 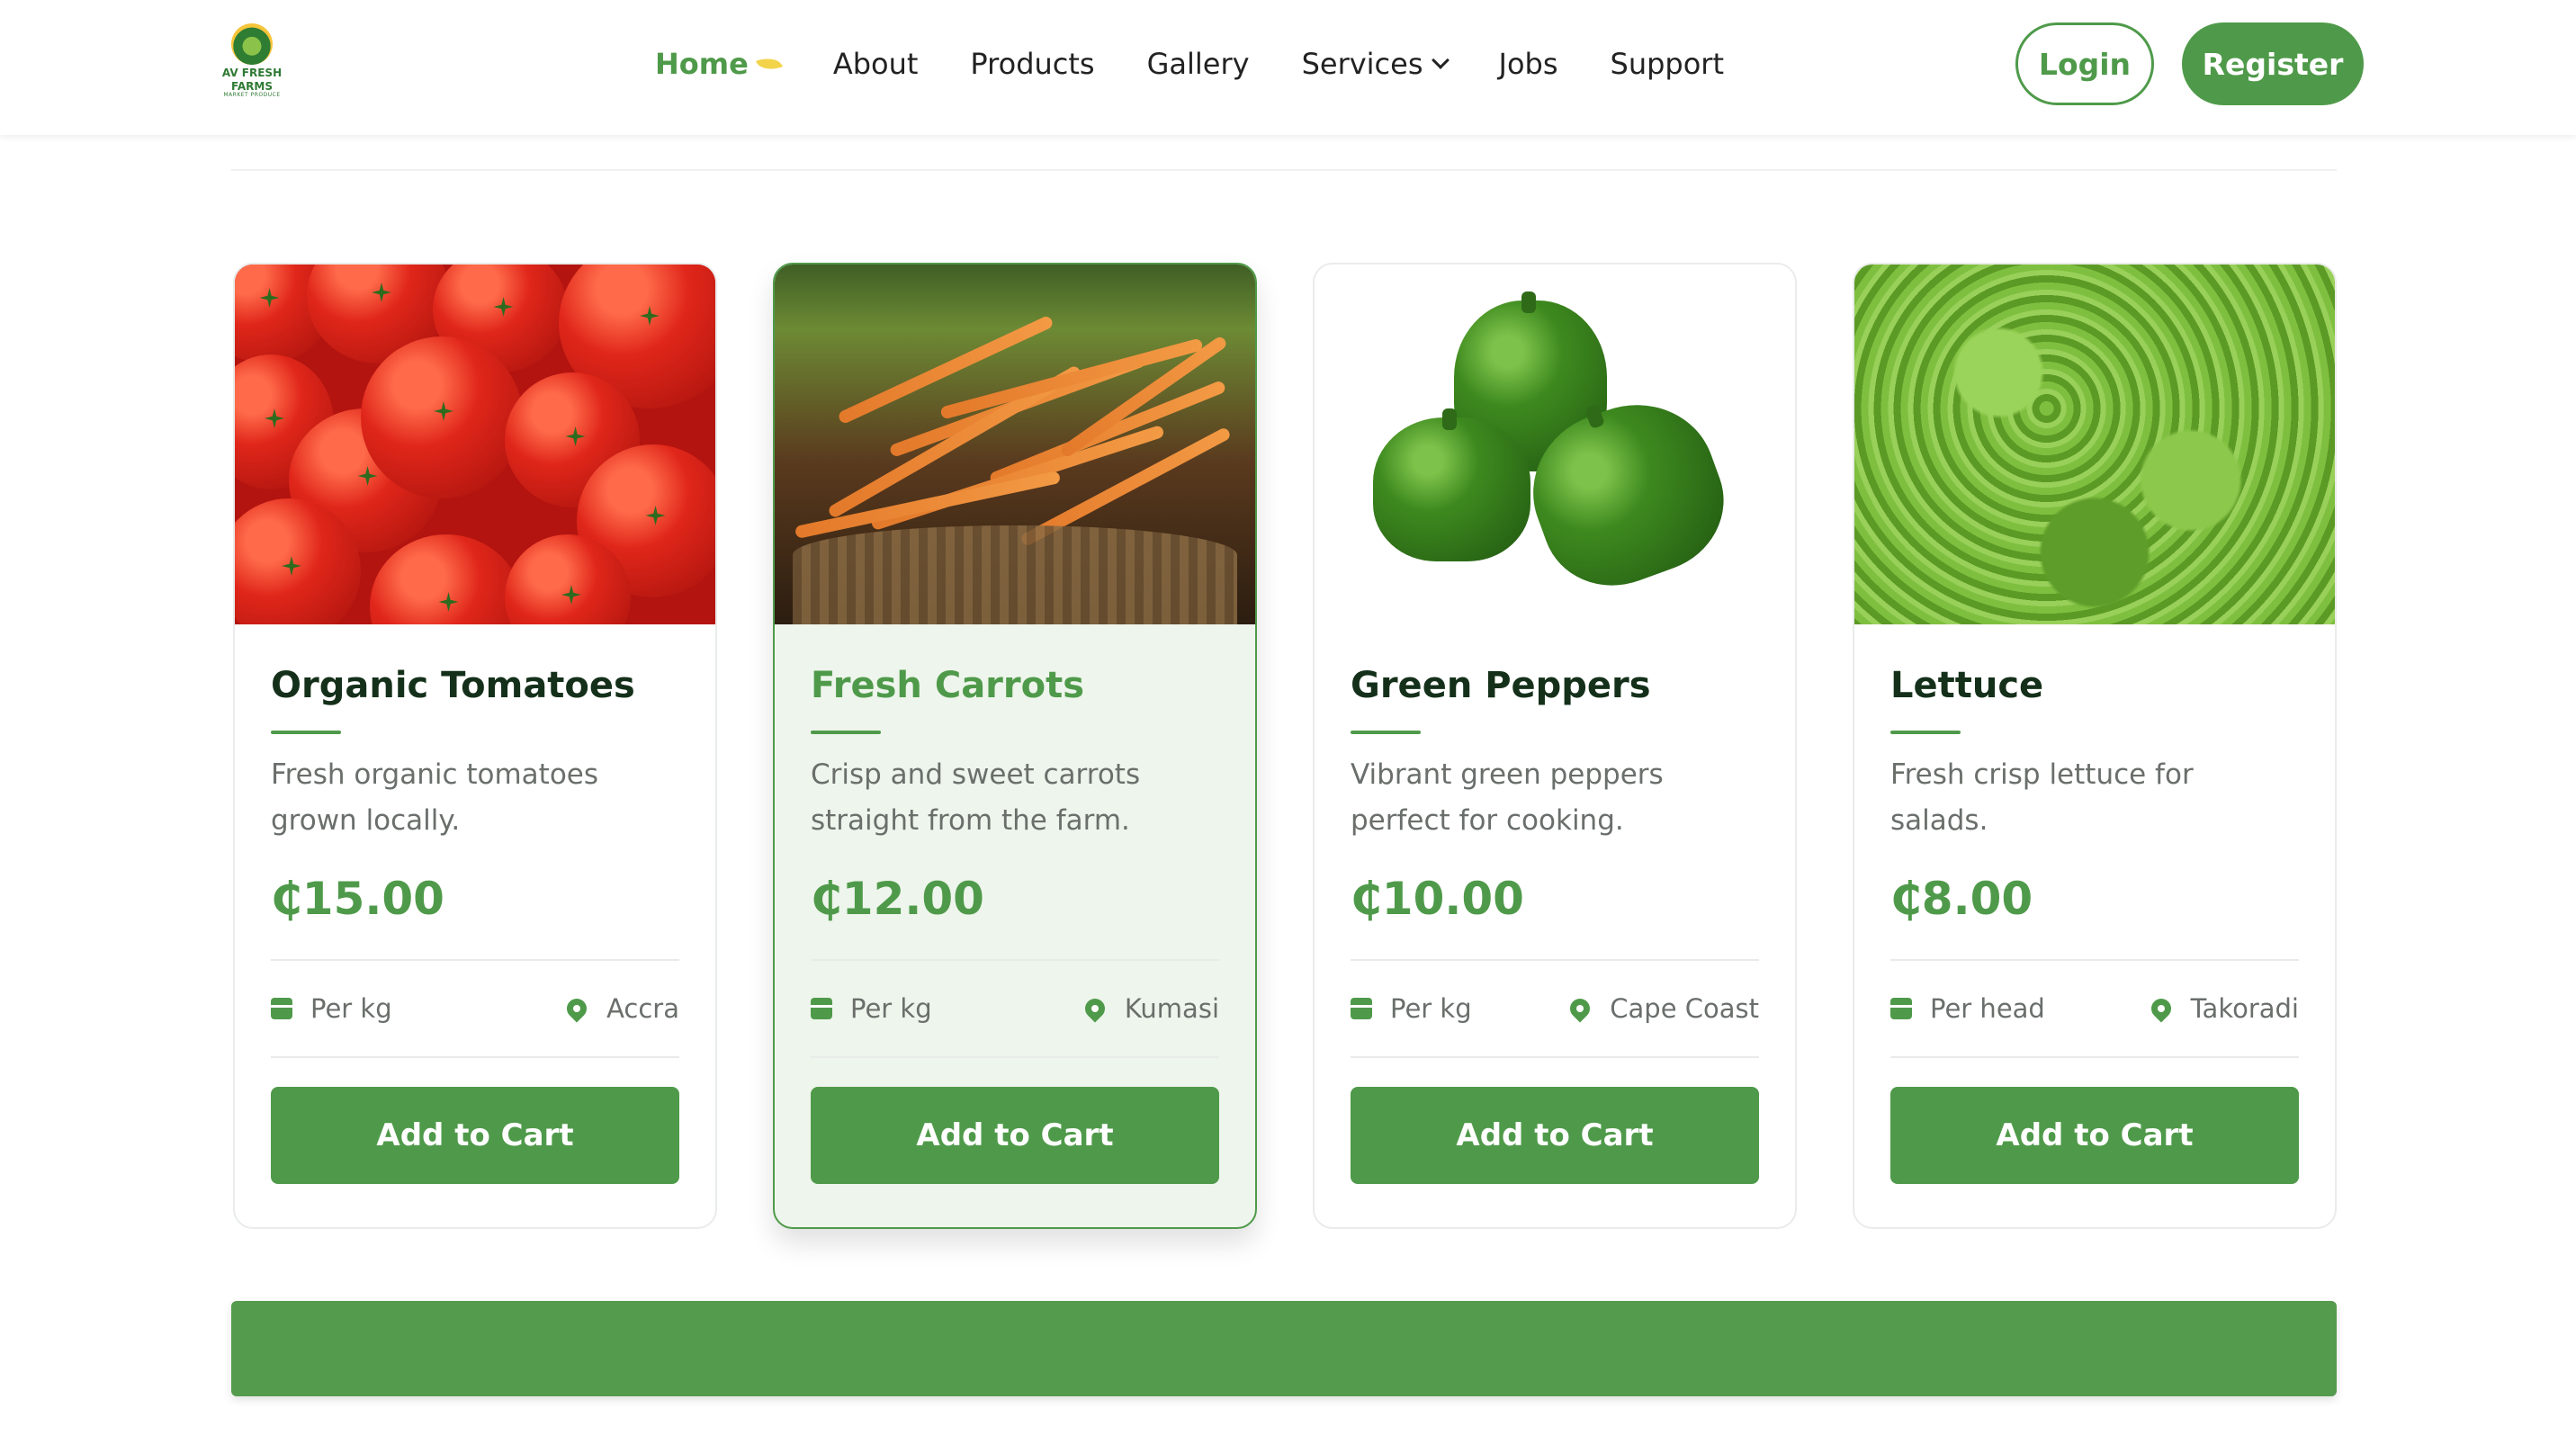 What do you see at coordinates (2245, 1008) in the screenshot?
I see `product-location: Takoradi` at bounding box center [2245, 1008].